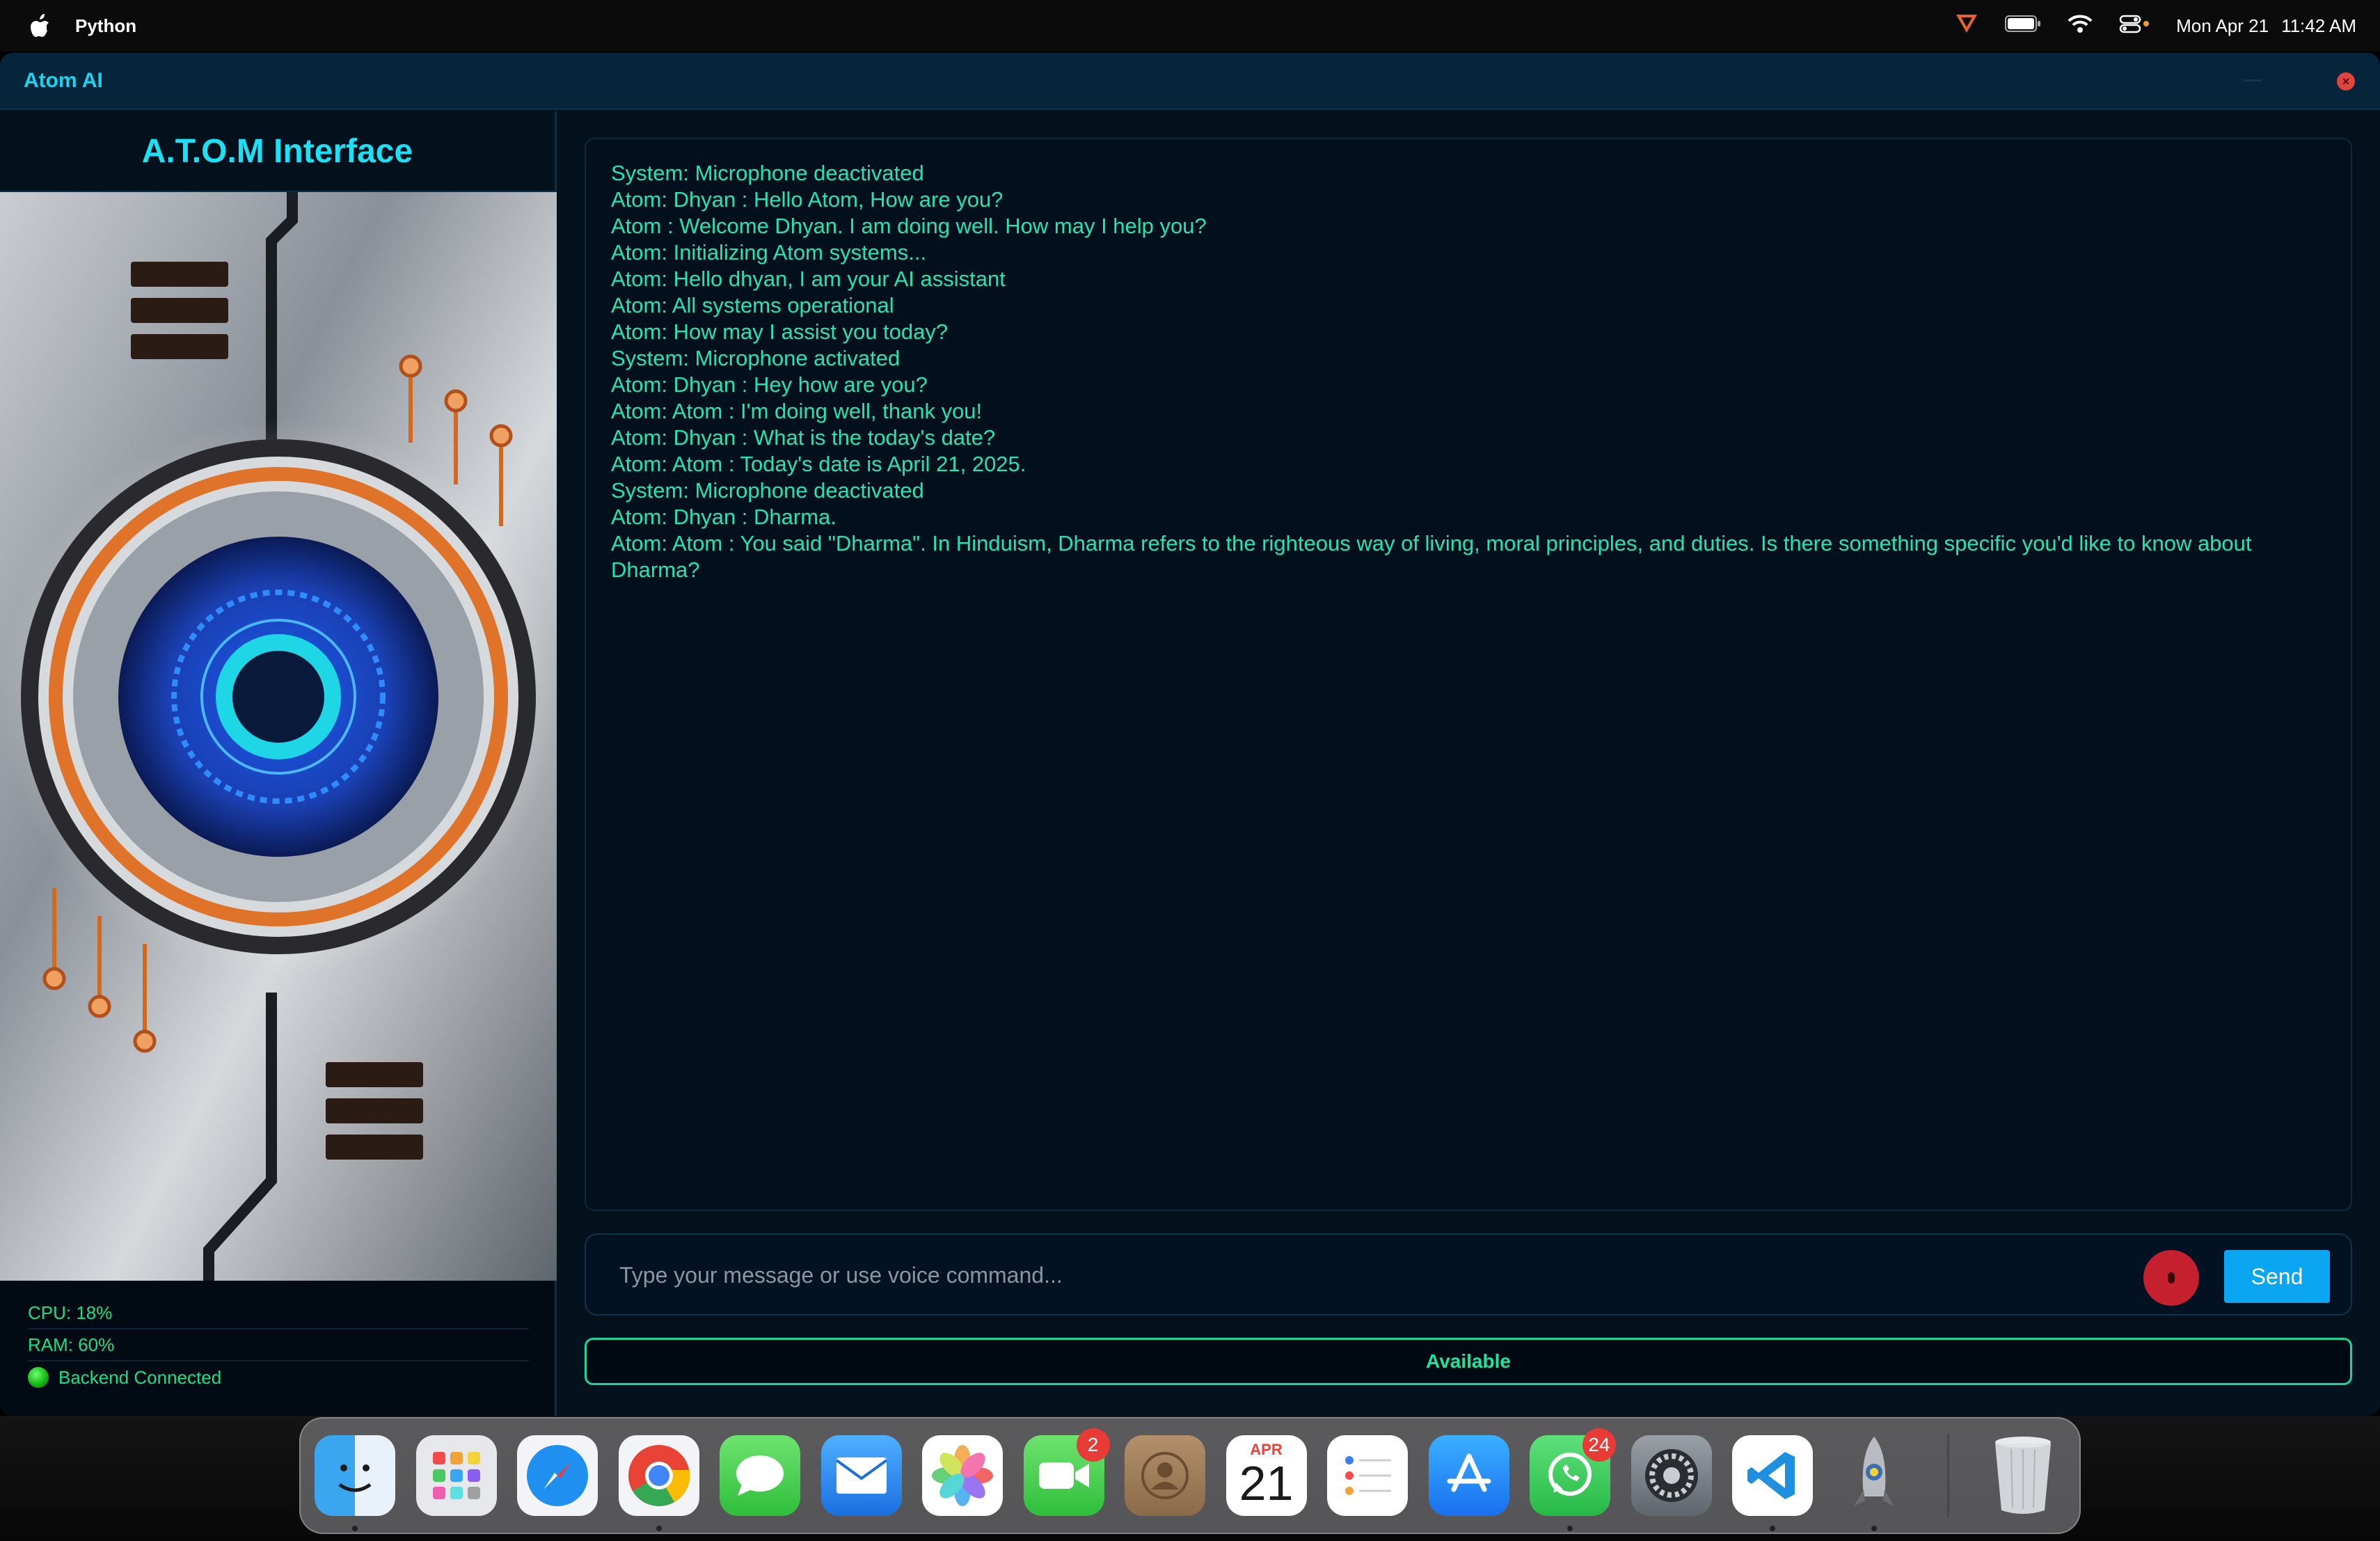 The image size is (2380, 1541). I want to click on close-button: ×, so click(2346, 81).